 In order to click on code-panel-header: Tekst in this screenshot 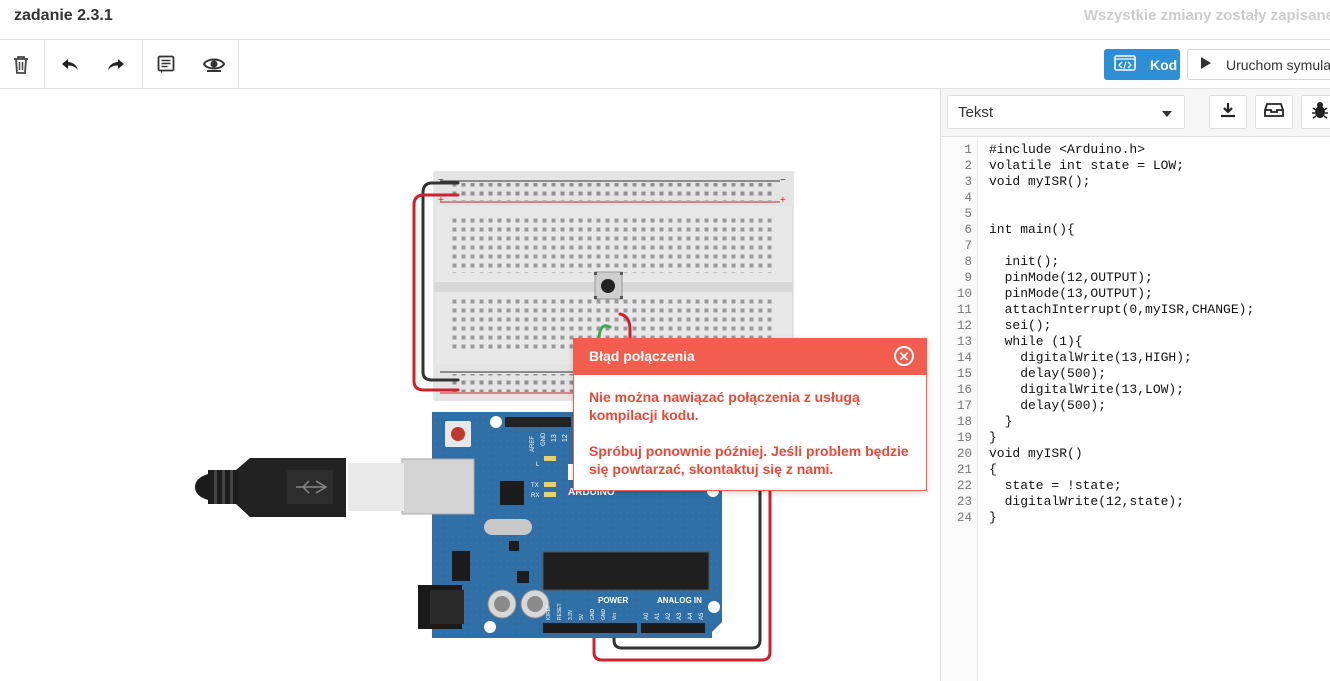, I will do `click(1135, 113)`.